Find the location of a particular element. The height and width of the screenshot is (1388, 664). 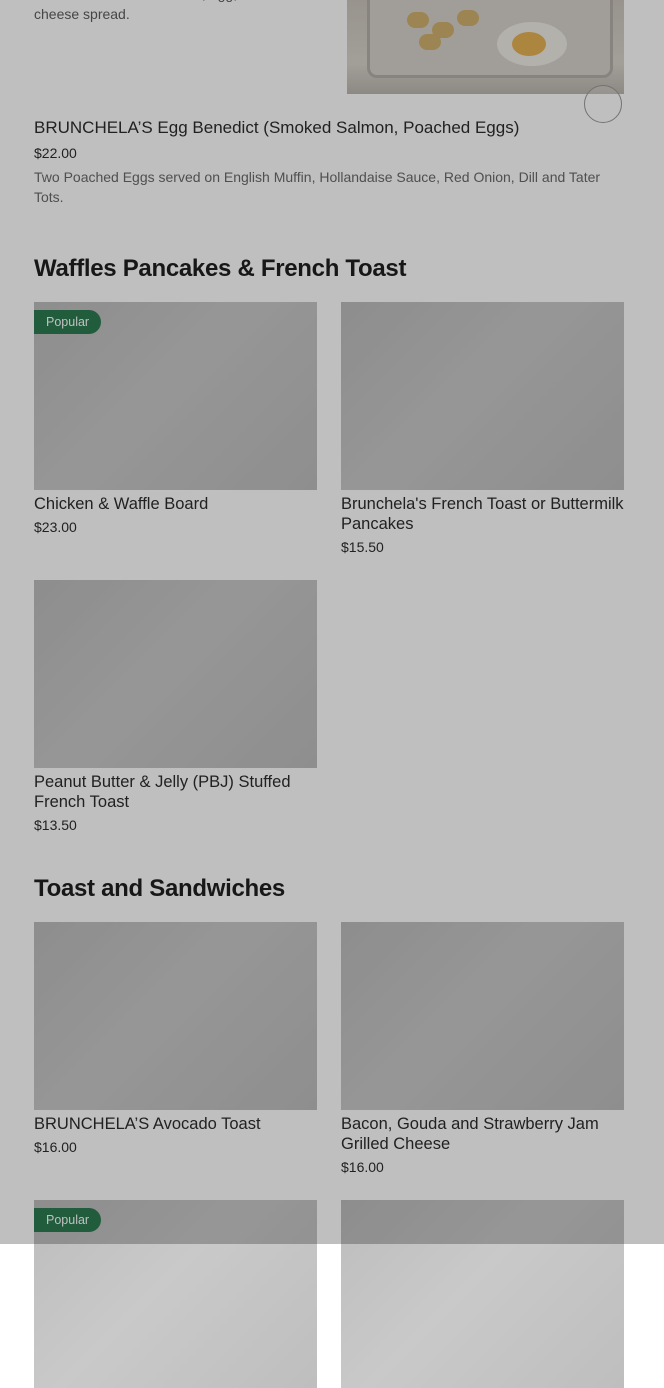

menu-card-avocado-toast: BRUNCHELA’S Avocado Toast $16.00 is located at coordinates (175, 1039).